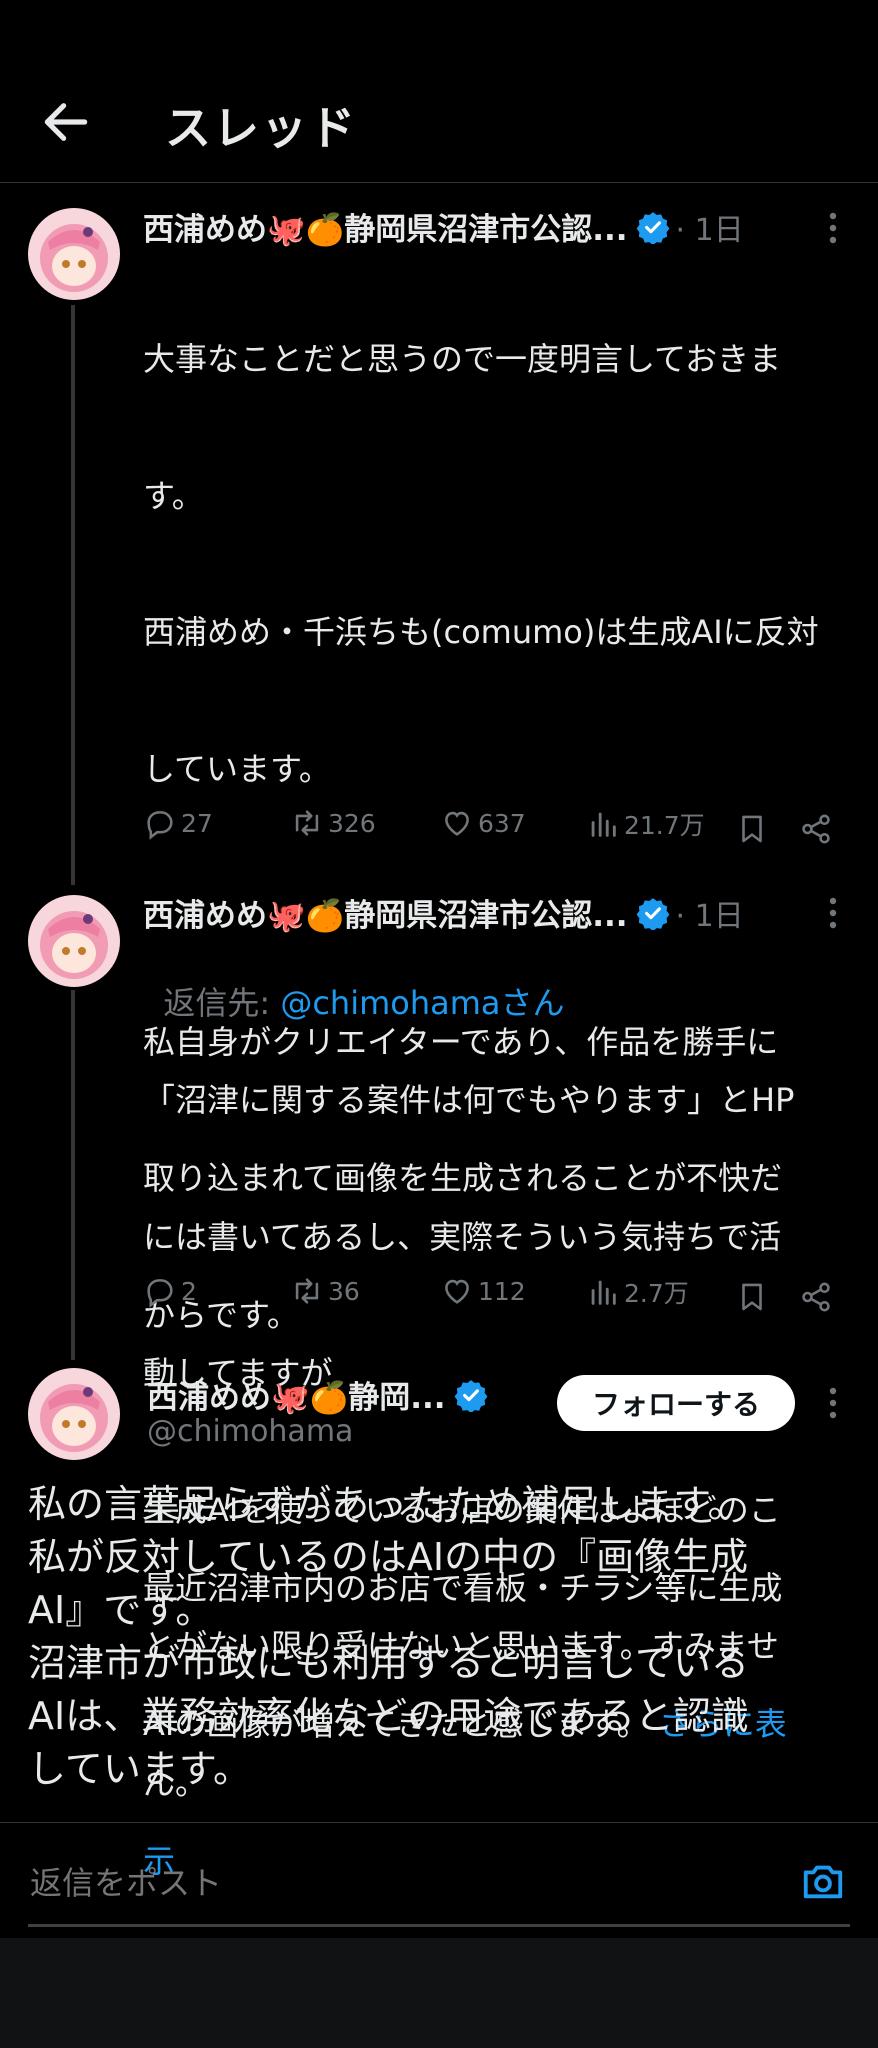 This screenshot has height=2048, width=878. I want to click on text-line: 西浦めめ・千浜ちも(comumo)は生成AIに反対, so click(481, 632).